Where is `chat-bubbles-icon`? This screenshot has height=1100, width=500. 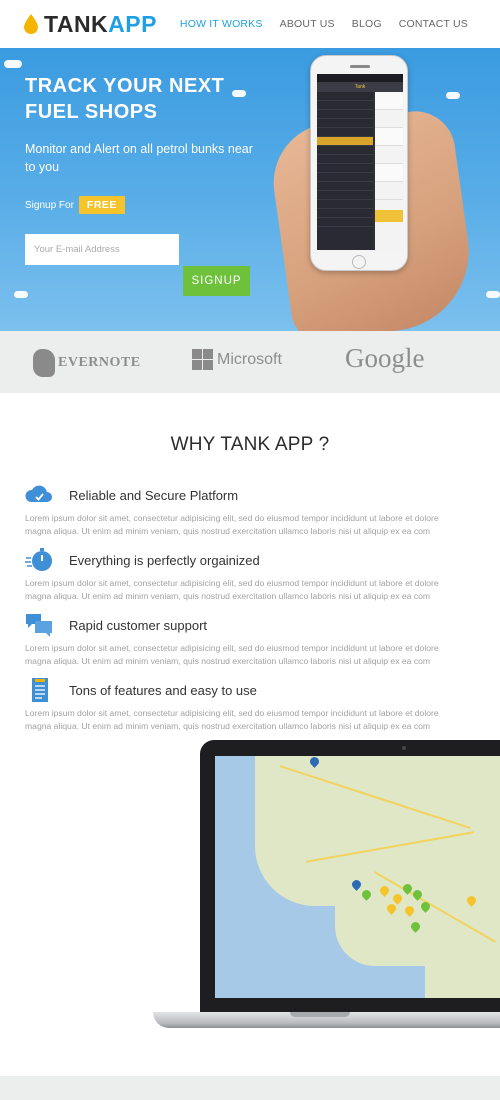 chat-bubbles-icon is located at coordinates (39, 625).